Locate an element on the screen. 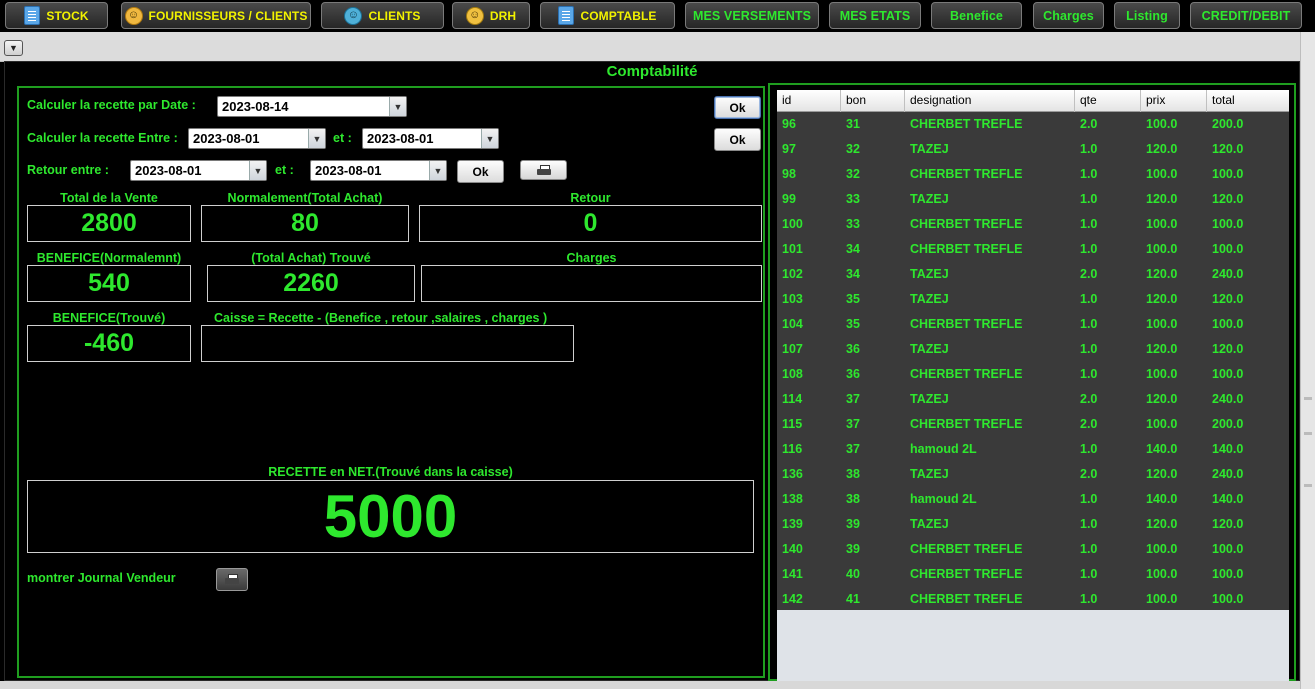  cell-qte: 2.0 is located at coordinates (1089, 124).